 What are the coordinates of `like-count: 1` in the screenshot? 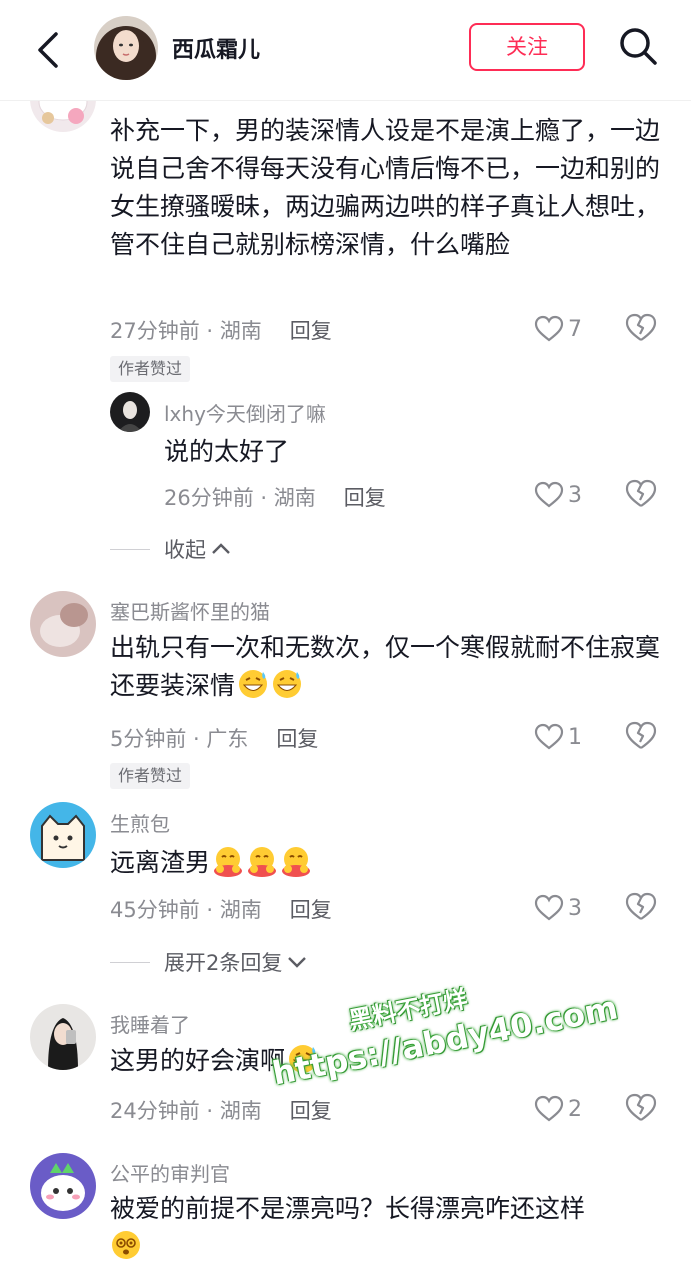 It's located at (575, 737).